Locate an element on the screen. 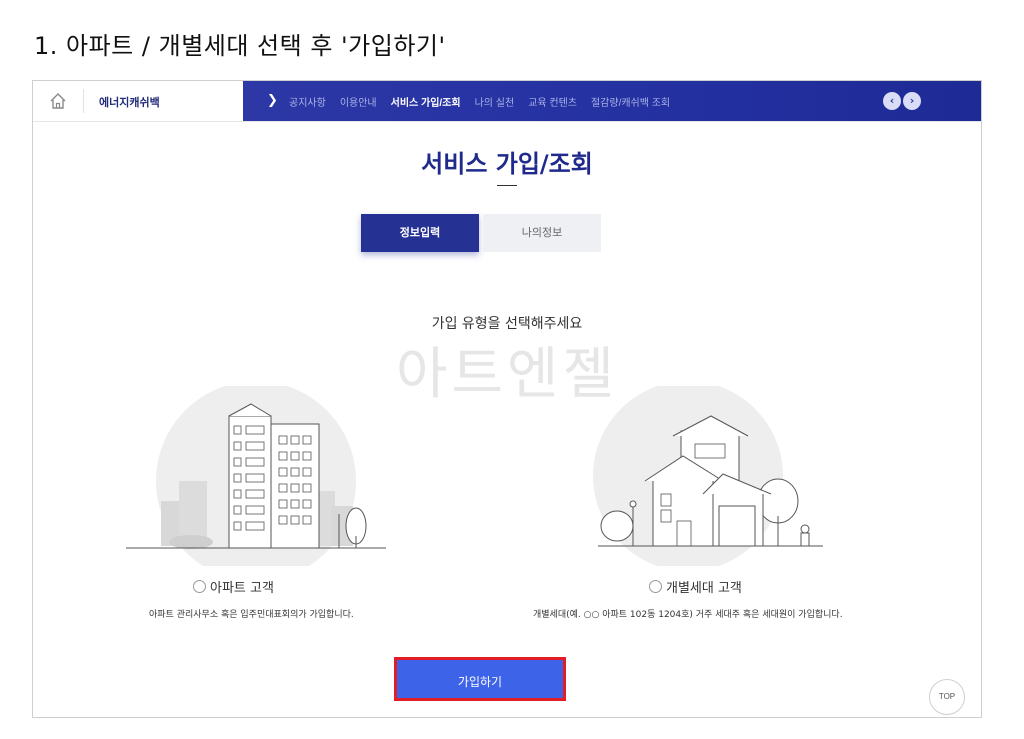 This screenshot has width=1024, height=739. apartment-illustration is located at coordinates (256, 481).